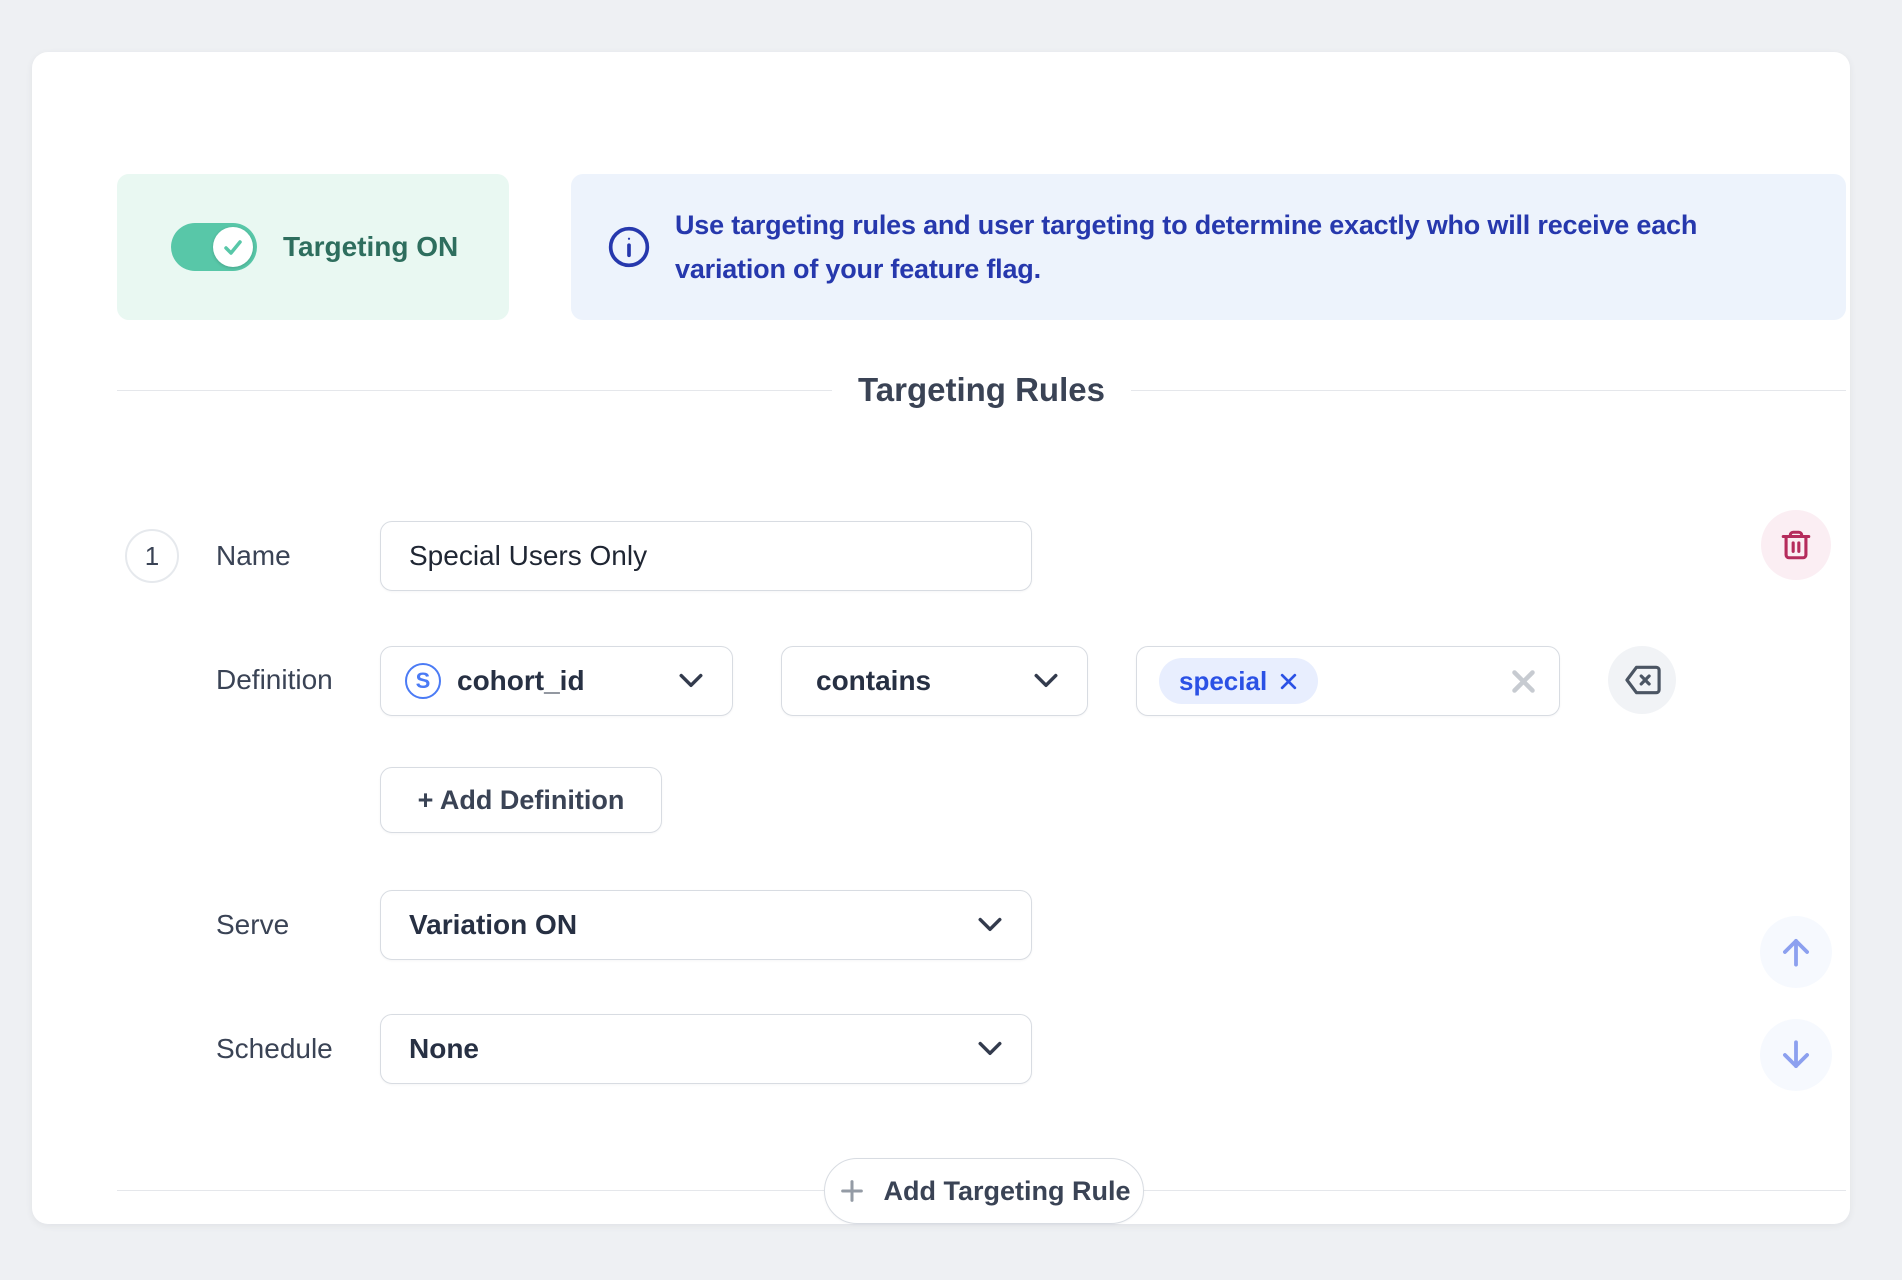 The height and width of the screenshot is (1280, 1902). I want to click on rule-number-badge: 1, so click(152, 556).